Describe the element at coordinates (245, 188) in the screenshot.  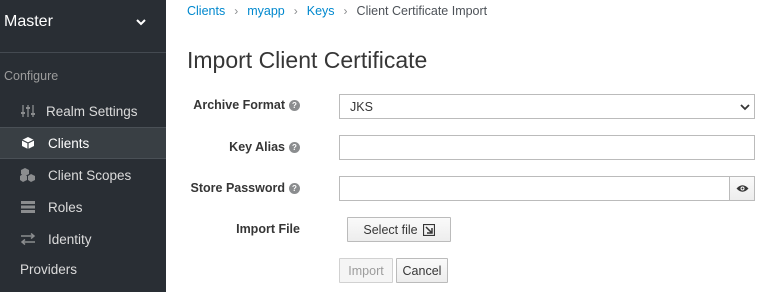
I see `store-password-label: Store Password?` at that location.